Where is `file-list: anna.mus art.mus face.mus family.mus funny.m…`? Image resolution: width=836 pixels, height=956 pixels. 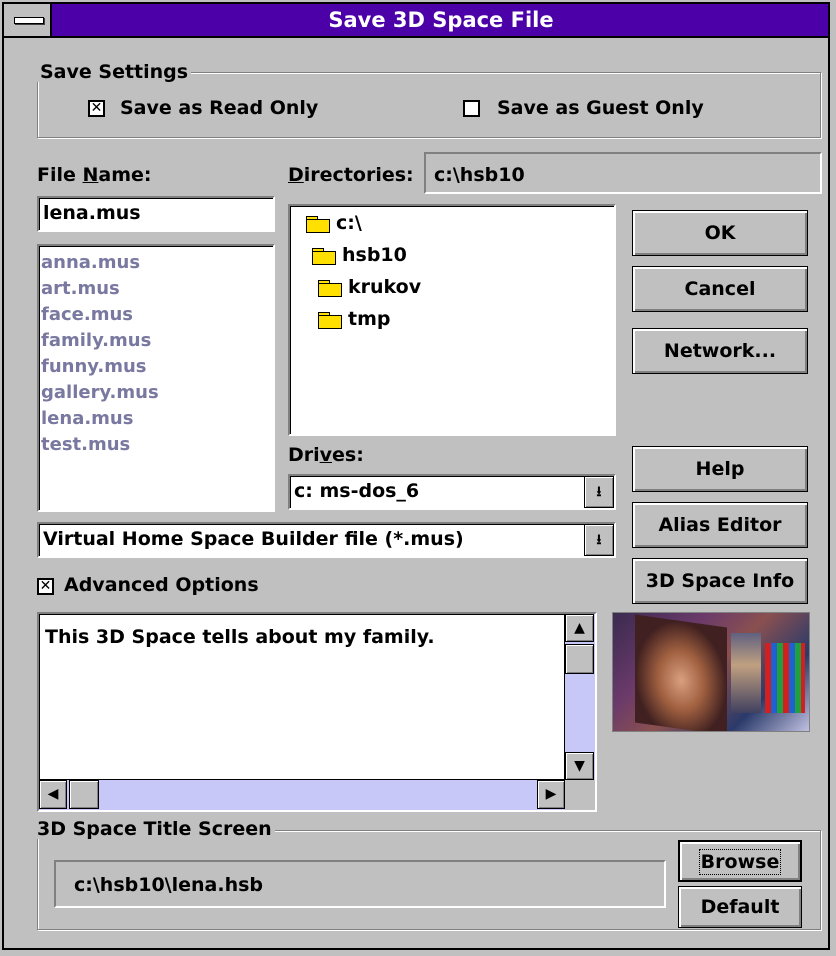
file-list: anna.mus art.mus face.mus family.mus funny.m… is located at coordinates (156, 378).